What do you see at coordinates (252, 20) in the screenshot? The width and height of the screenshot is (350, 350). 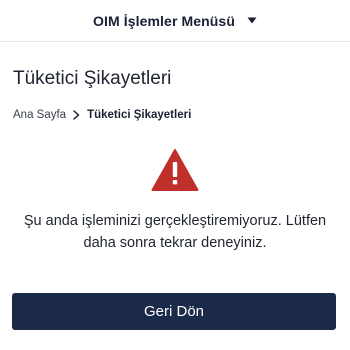 I see `caret-down-icon` at bounding box center [252, 20].